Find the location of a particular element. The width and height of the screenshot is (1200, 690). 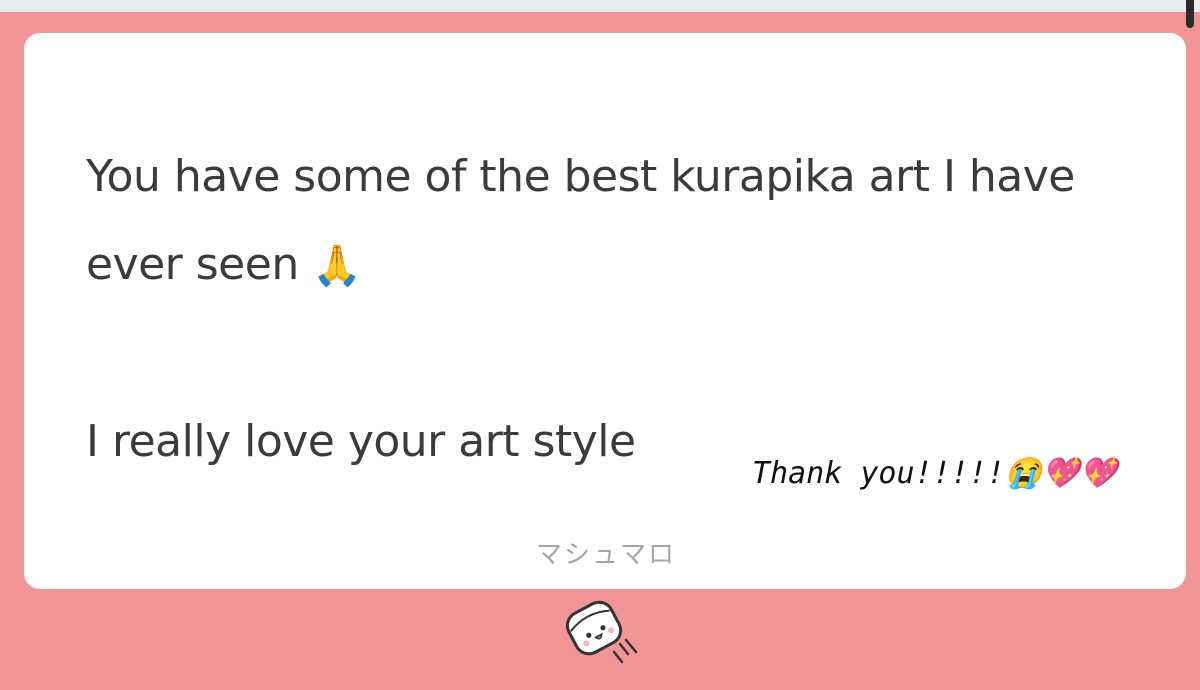

reply-note: Thank you!!!!!😭💖💖 is located at coordinates (934, 473).